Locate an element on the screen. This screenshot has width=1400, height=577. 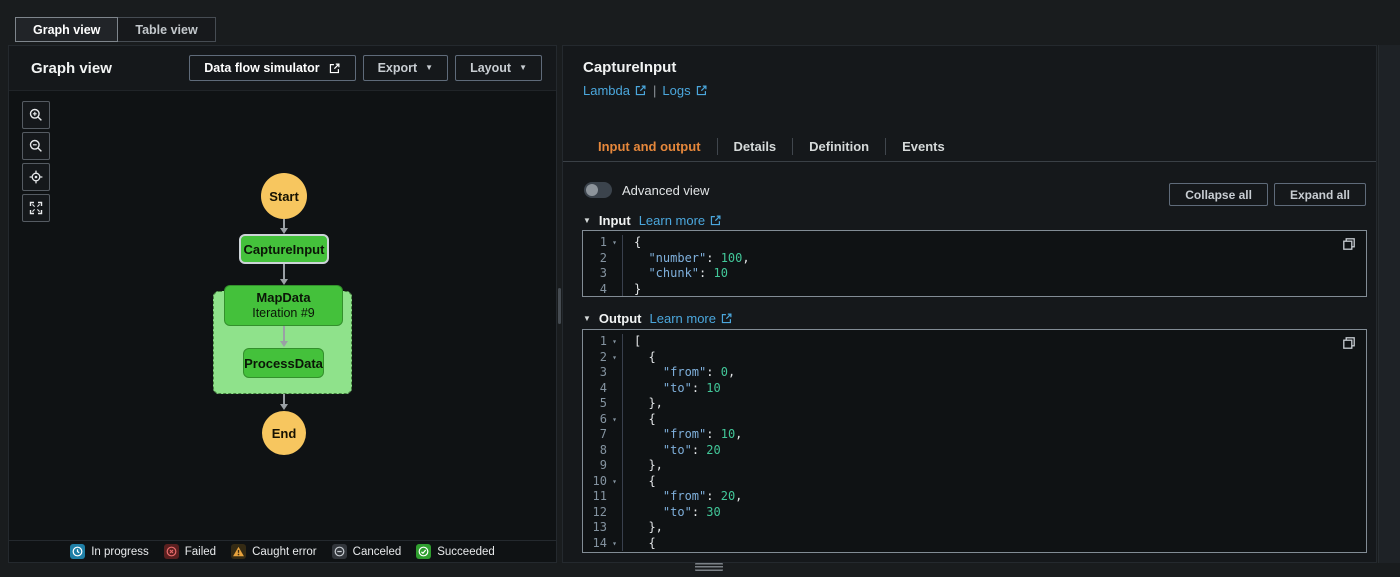
center-graph-button is located at coordinates (36, 177).